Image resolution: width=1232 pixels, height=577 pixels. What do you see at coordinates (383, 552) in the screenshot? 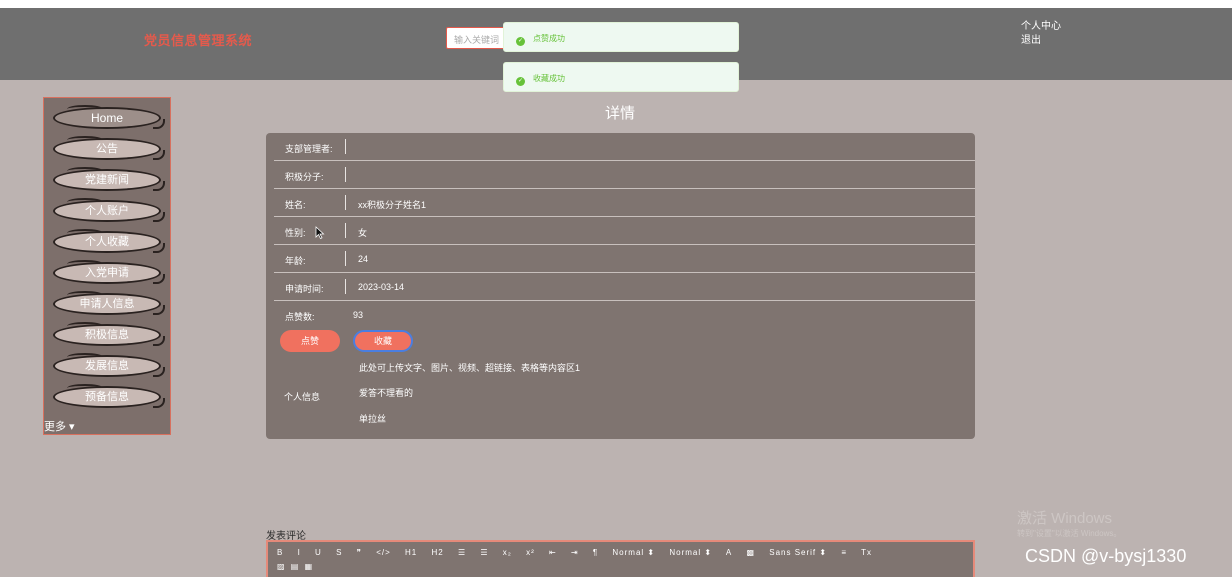
I see `code-button: </>` at bounding box center [383, 552].